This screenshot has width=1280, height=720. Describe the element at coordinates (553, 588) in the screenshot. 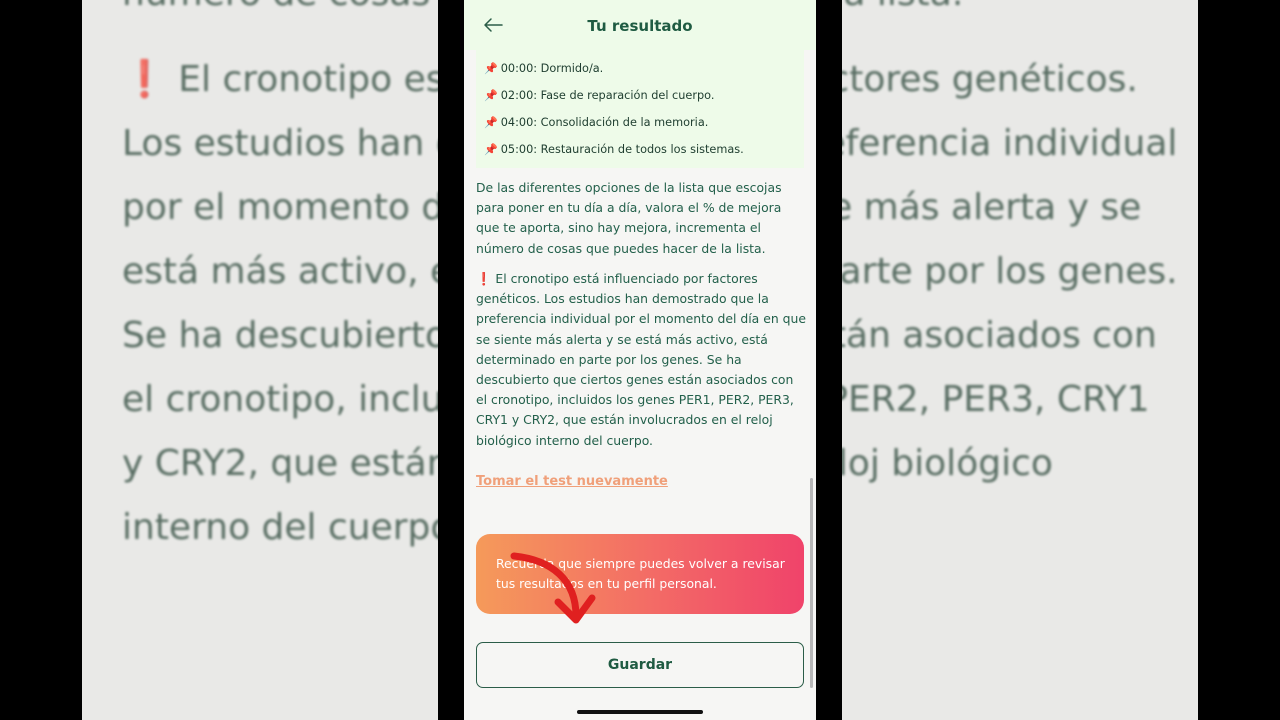

I see `curved-arrow-icon` at that location.